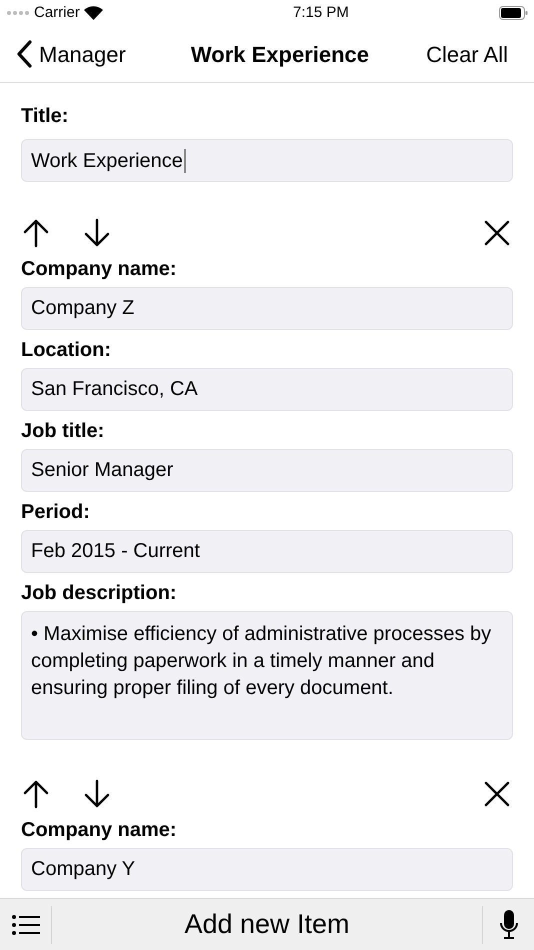  I want to click on clear-all-button: Clear All, so click(467, 54).